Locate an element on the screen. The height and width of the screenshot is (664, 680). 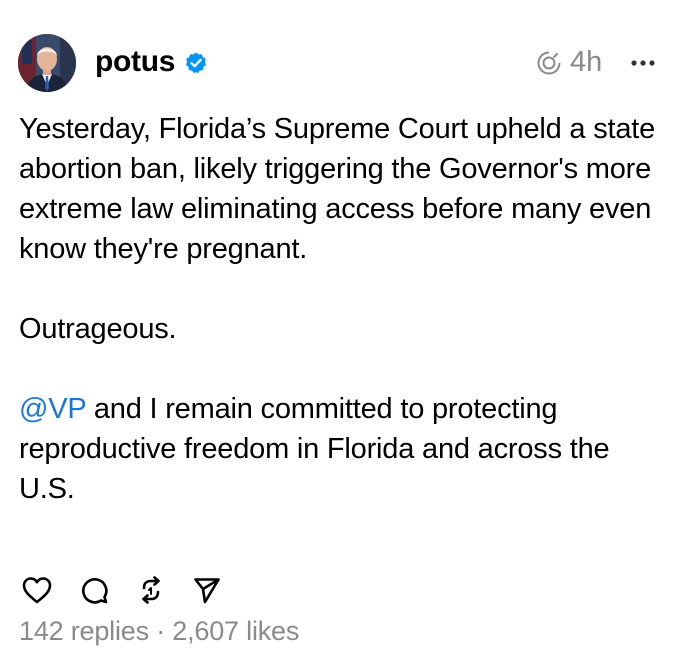
send-icon is located at coordinates (207, 591).